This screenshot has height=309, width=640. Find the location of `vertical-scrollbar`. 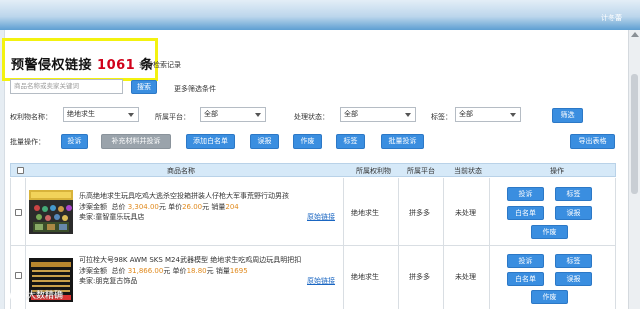

vertical-scrollbar is located at coordinates (634, 169).